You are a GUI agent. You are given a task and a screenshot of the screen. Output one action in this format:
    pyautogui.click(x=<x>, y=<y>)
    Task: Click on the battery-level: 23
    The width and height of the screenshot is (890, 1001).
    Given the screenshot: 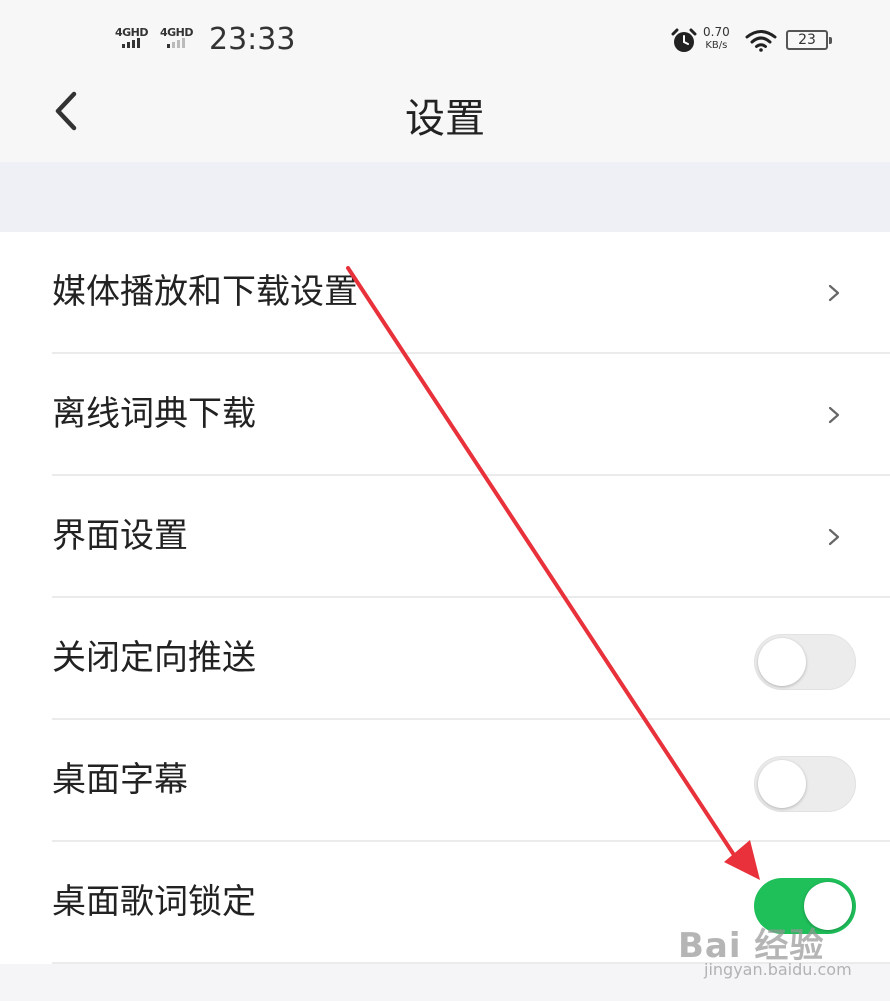 What is the action you would take?
    pyautogui.click(x=807, y=40)
    